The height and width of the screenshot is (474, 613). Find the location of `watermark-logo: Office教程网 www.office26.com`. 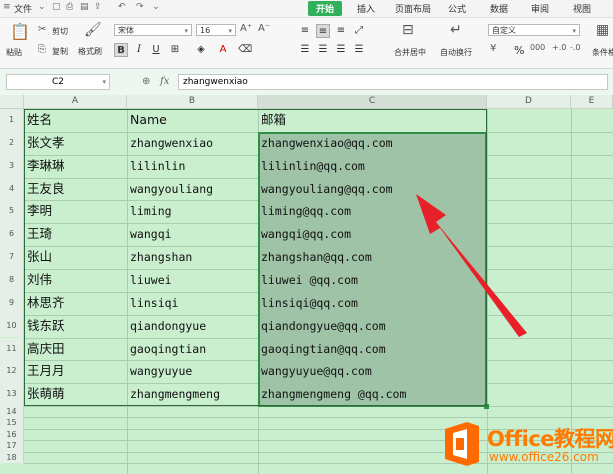

watermark-logo: Office教程网 www.office26.com is located at coordinates (528, 446).